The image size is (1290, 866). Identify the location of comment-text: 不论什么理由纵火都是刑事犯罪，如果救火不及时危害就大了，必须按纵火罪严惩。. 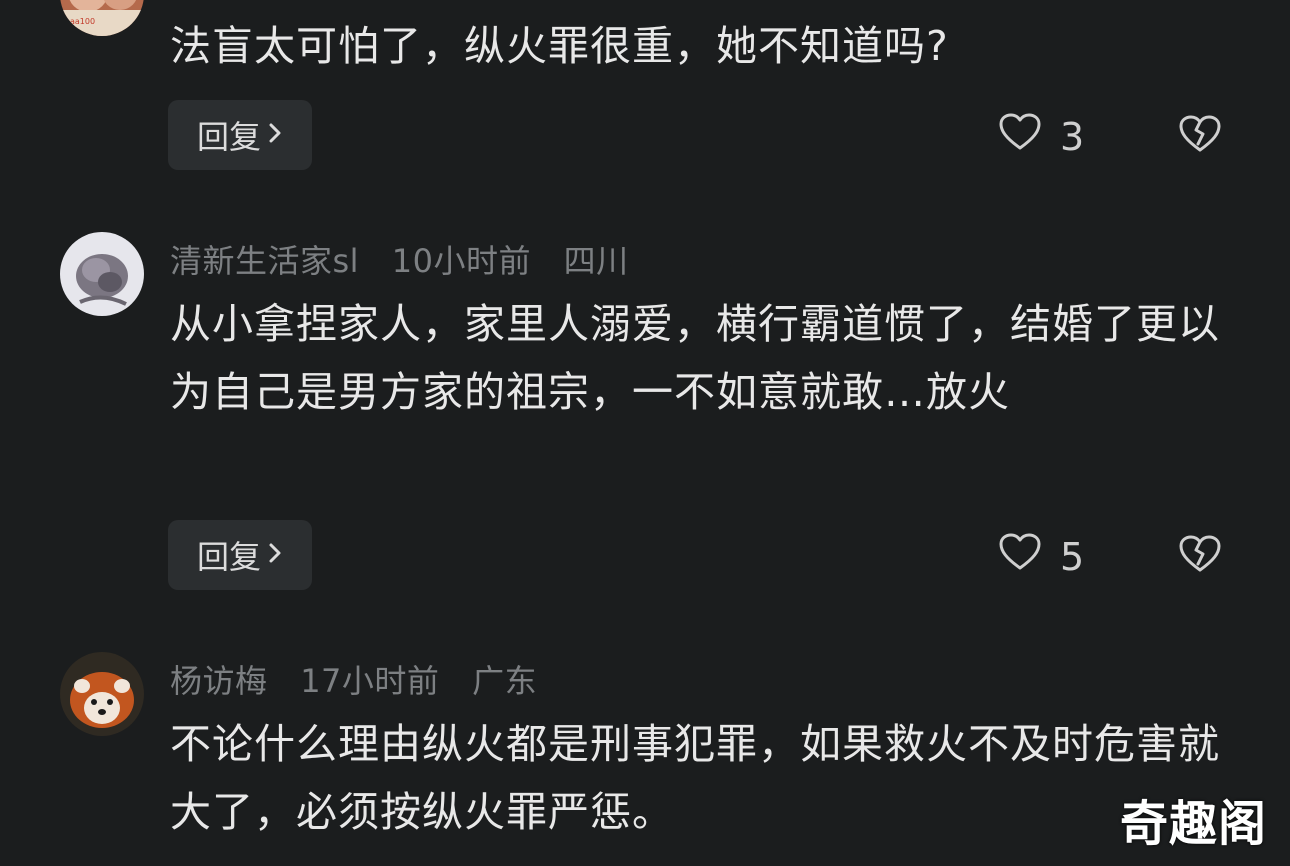
(695, 778).